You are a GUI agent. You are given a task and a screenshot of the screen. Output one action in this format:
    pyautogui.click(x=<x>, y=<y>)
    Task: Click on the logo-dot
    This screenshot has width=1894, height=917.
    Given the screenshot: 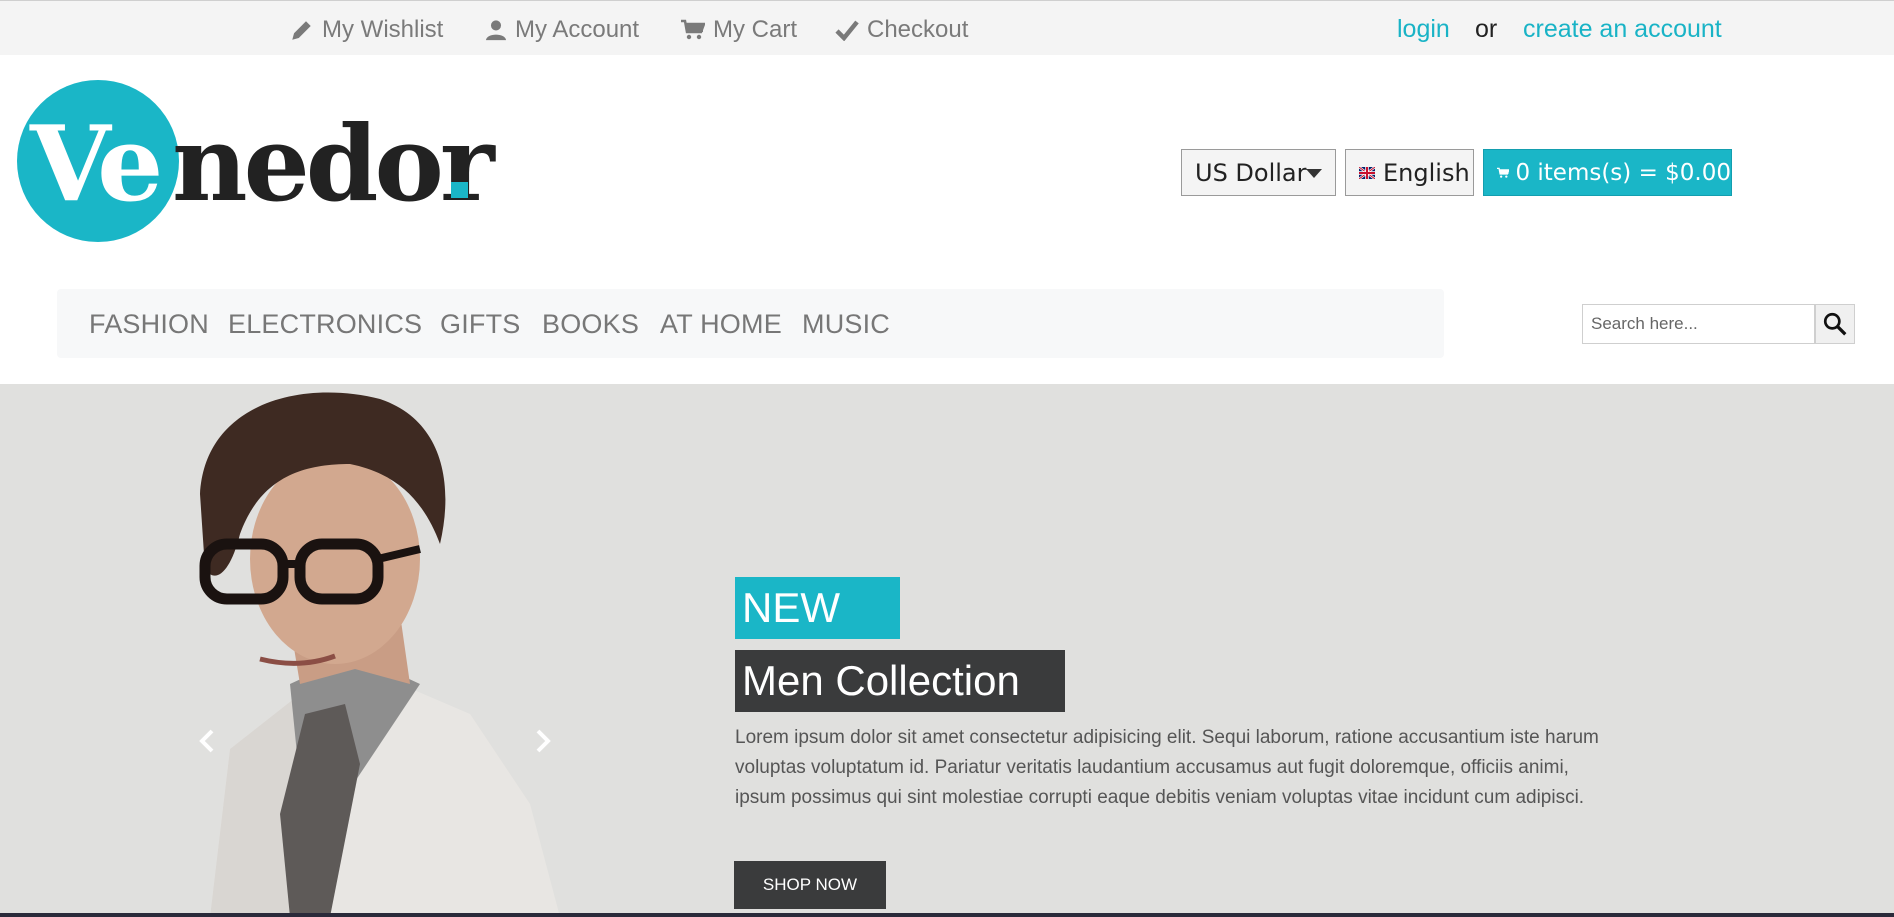 What is the action you would take?
    pyautogui.click(x=459, y=190)
    